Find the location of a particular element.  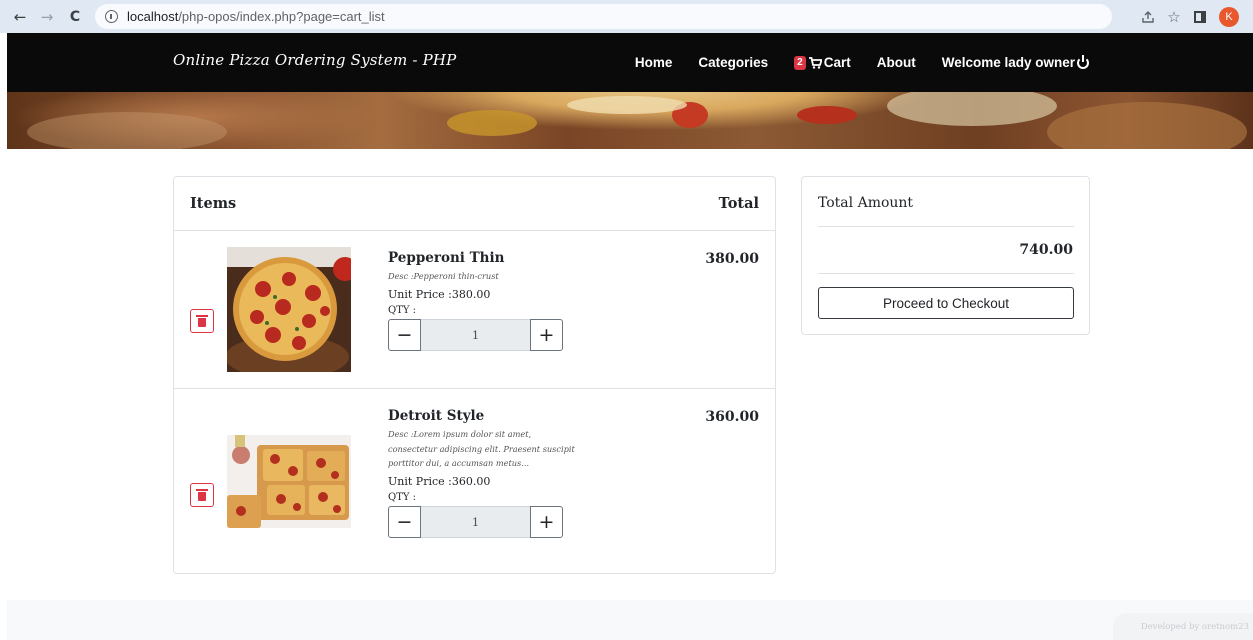

bookmark-star-icon: ☆ is located at coordinates (1174, 17).